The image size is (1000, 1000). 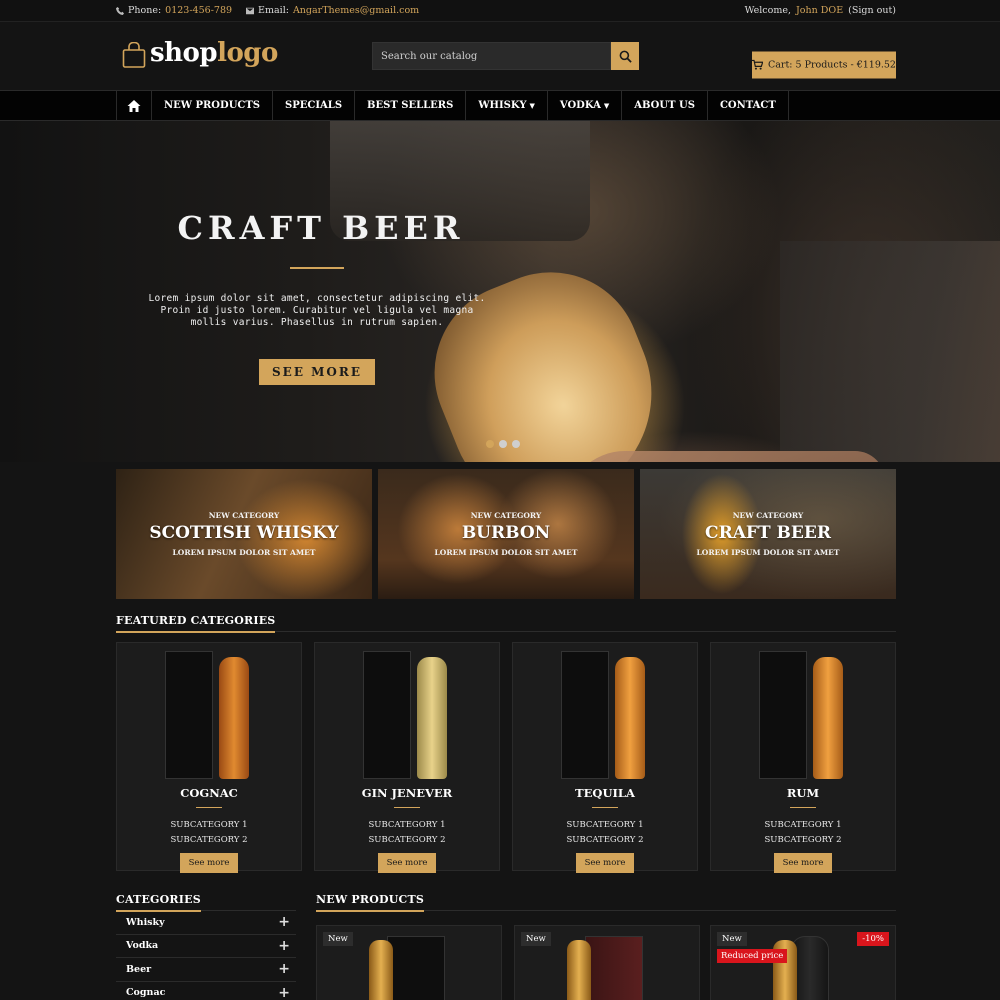 What do you see at coordinates (317, 372) in the screenshot?
I see `hero-see-more-button: SEE MORE` at bounding box center [317, 372].